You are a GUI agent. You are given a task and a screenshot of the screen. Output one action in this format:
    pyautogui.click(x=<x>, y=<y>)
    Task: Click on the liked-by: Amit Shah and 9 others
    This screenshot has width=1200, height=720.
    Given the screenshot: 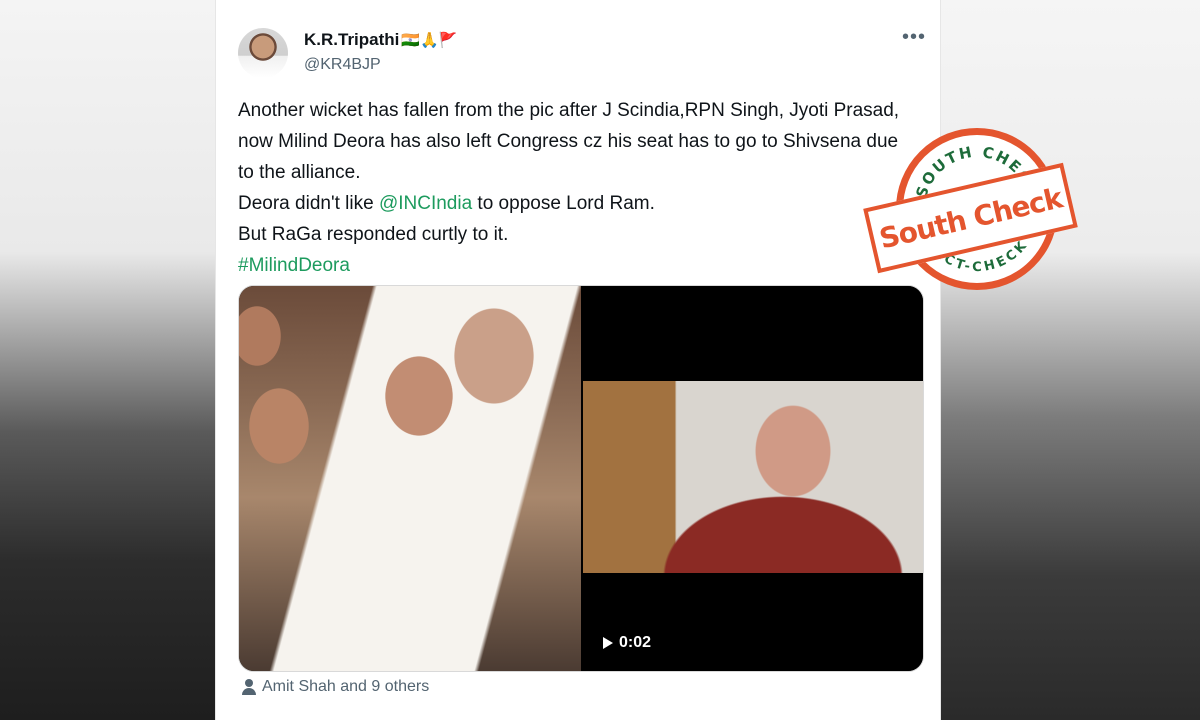 What is the action you would take?
    pyautogui.click(x=335, y=687)
    